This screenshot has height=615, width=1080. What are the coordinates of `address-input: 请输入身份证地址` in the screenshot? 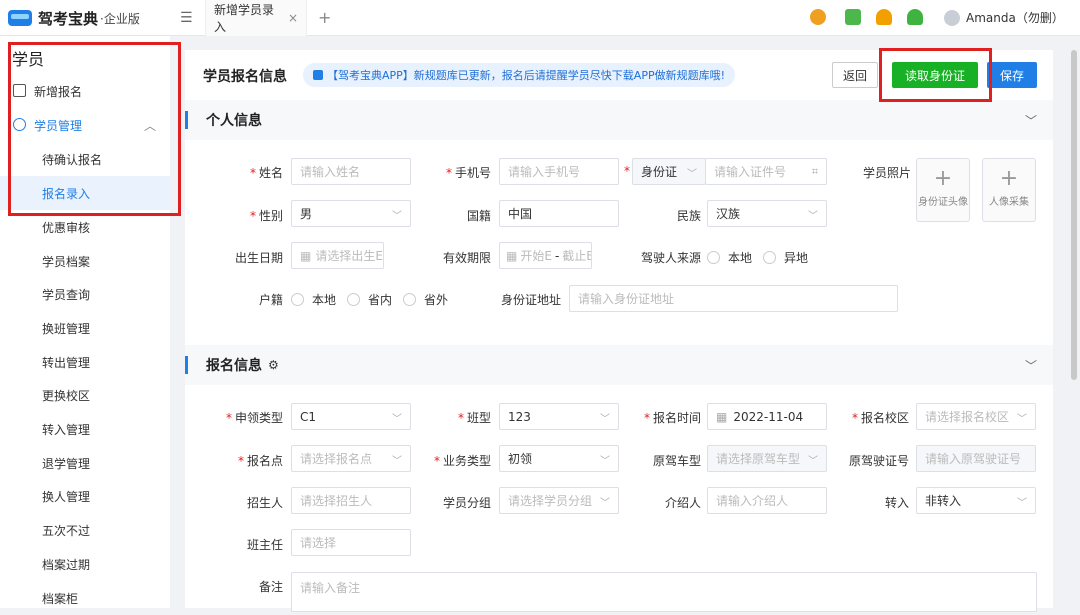 It's located at (733, 298).